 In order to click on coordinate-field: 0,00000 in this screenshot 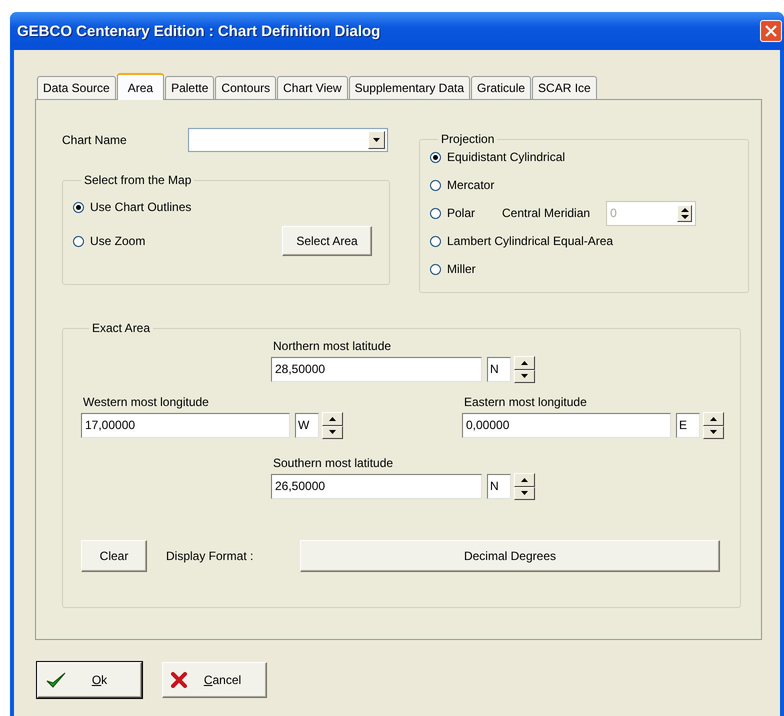, I will do `click(566, 425)`.